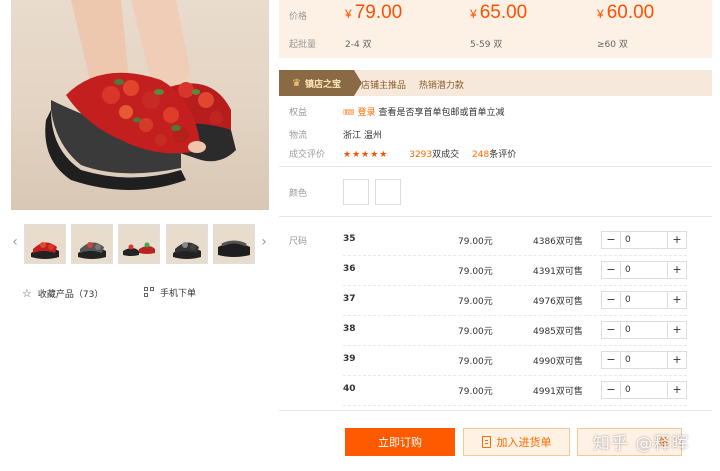 The width and height of the screenshot is (720, 471). I want to click on price-tier-3: ¥60.00, so click(626, 12).